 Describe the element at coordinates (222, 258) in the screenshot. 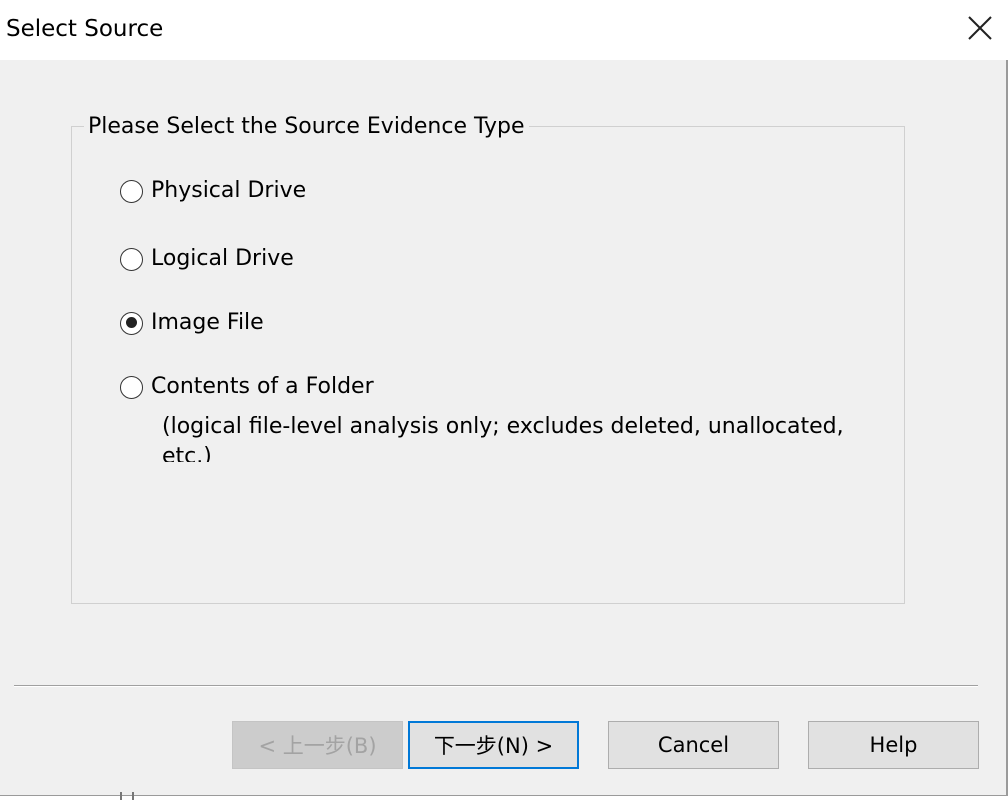

I see `radio-label-logical-drive: Logical Drive` at that location.